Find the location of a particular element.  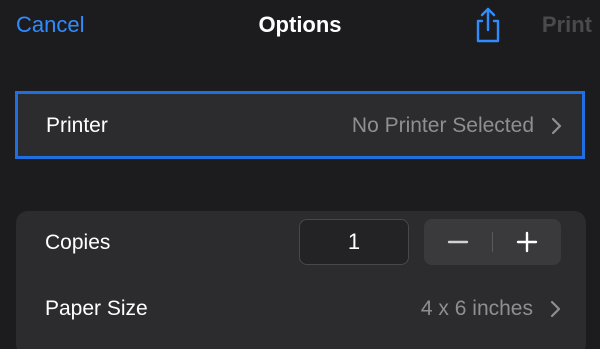

copies-label: Copies is located at coordinates (78, 242).